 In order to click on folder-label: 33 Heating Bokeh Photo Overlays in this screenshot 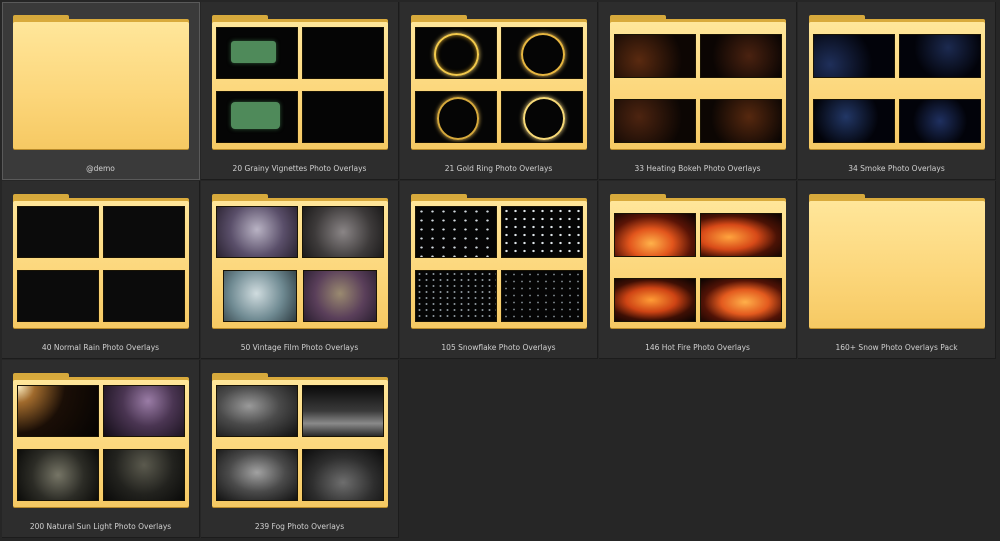, I will do `click(697, 168)`.